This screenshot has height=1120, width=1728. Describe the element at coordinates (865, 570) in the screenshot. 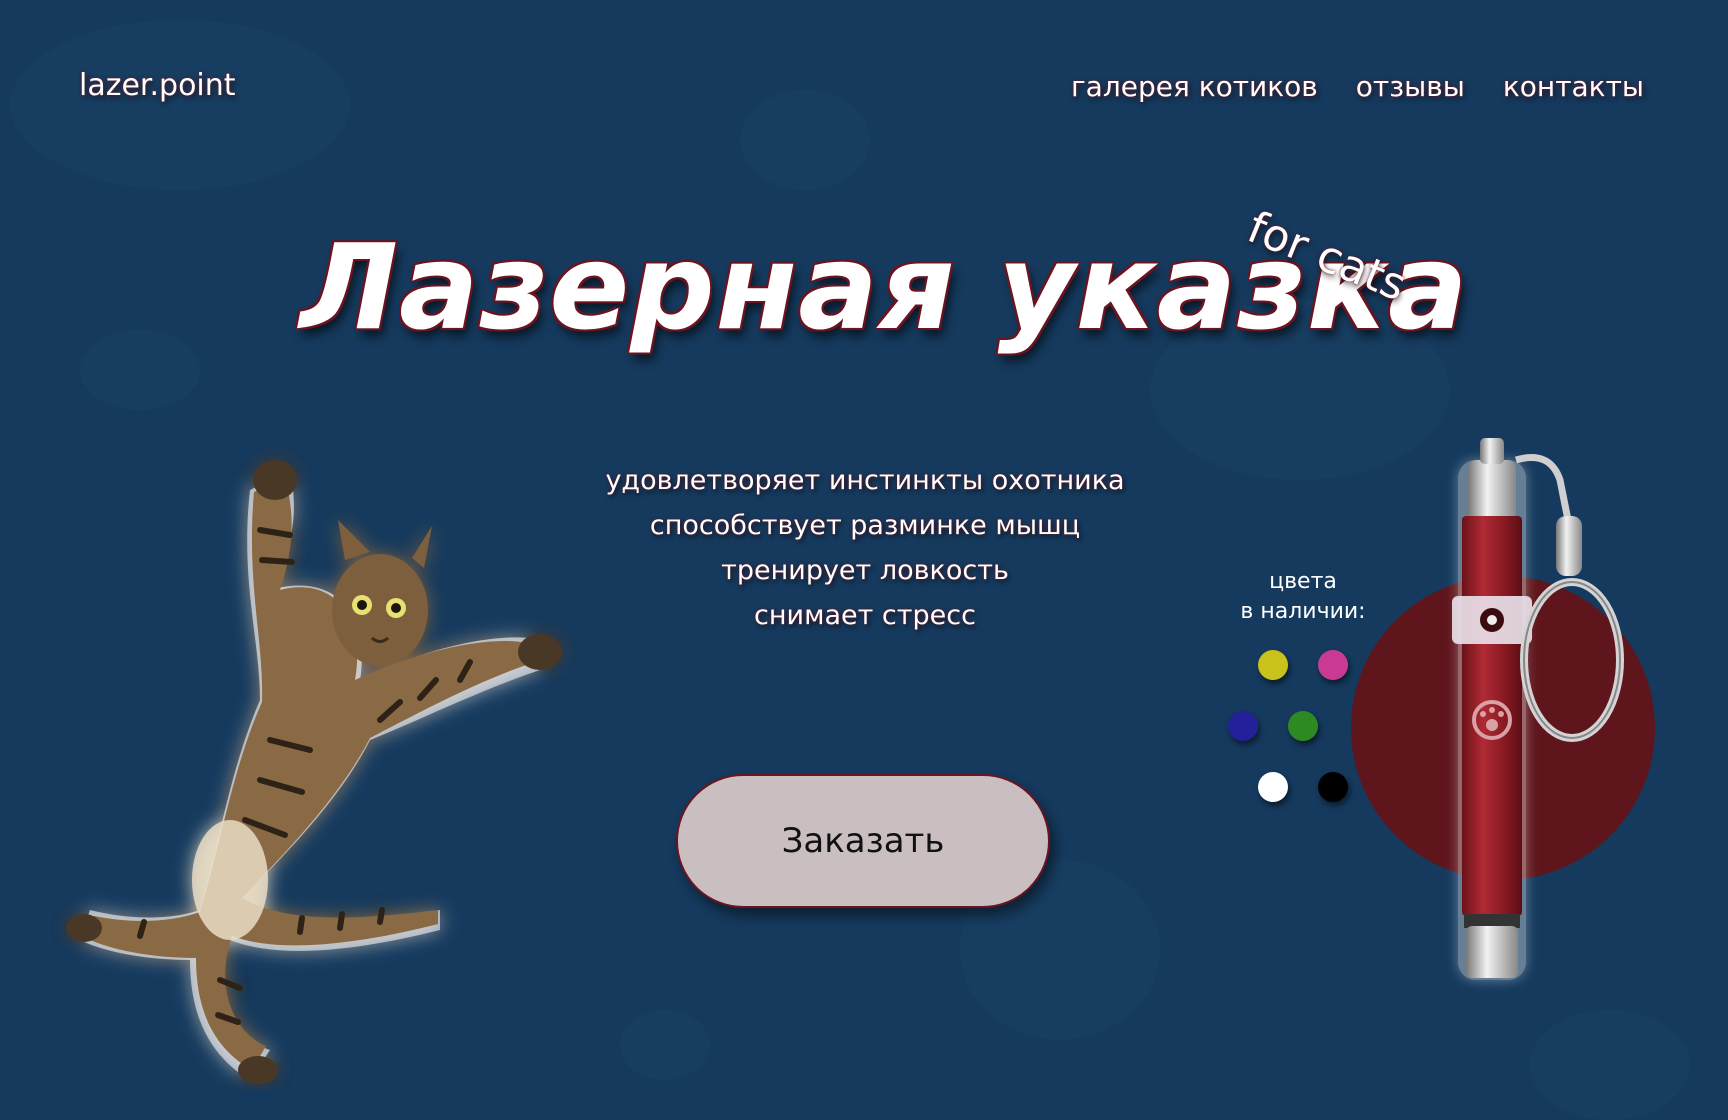

I see `feature-item: тренирует ловкость` at that location.